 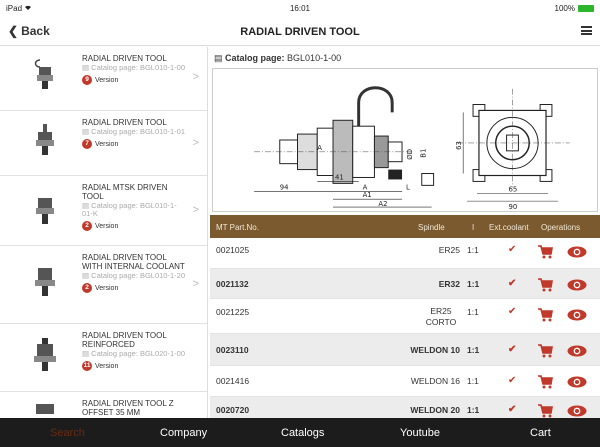 I want to click on spindle: WELDON 20, so click(x=435, y=410).